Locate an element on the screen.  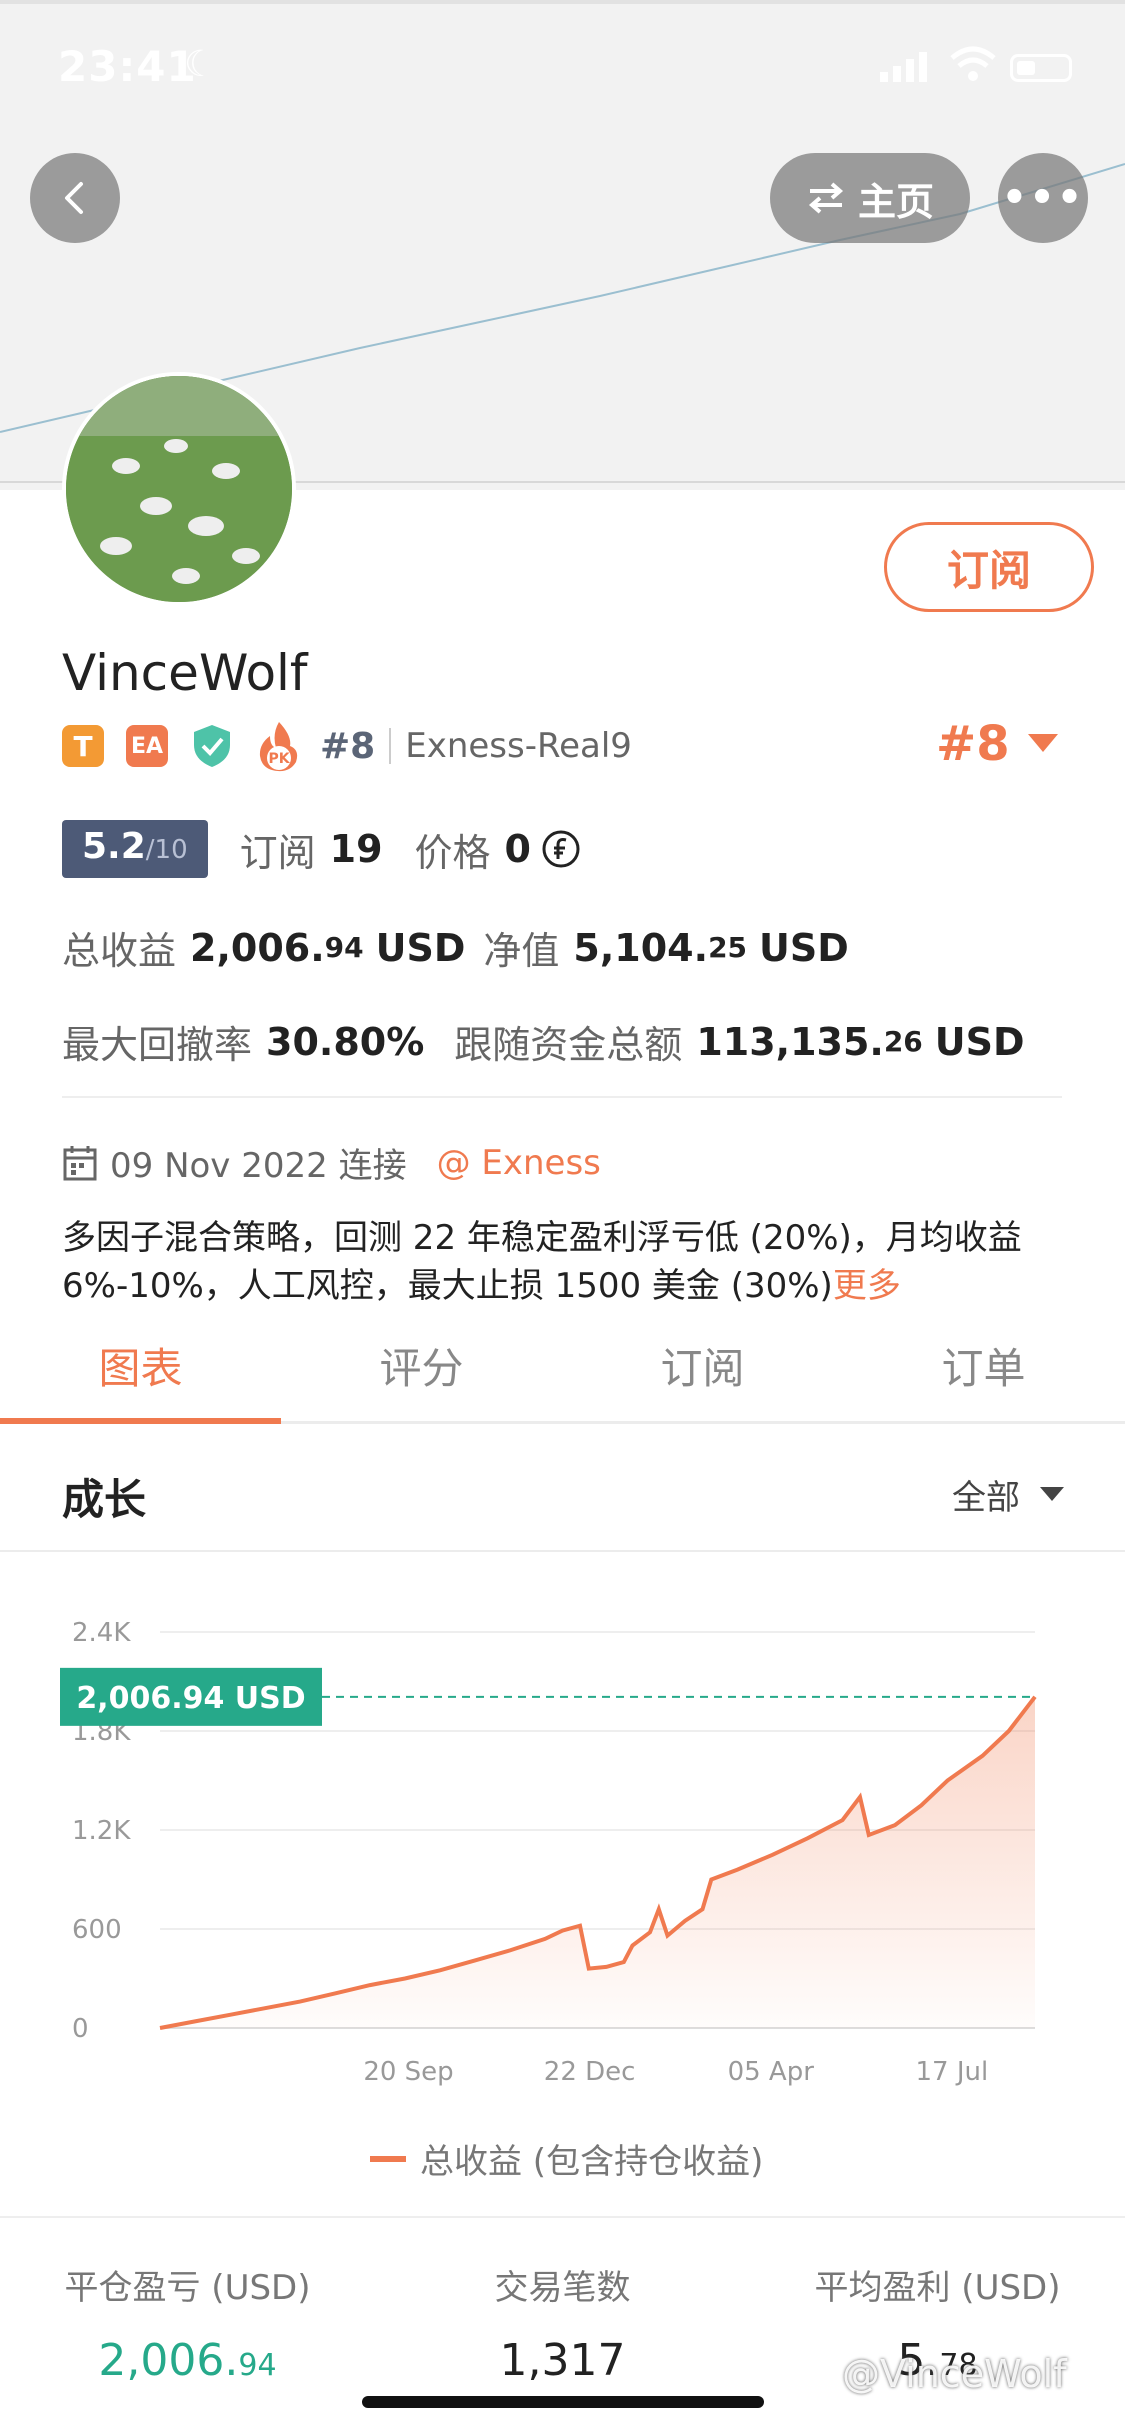
chevron-left-icon is located at coordinates (74, 198).